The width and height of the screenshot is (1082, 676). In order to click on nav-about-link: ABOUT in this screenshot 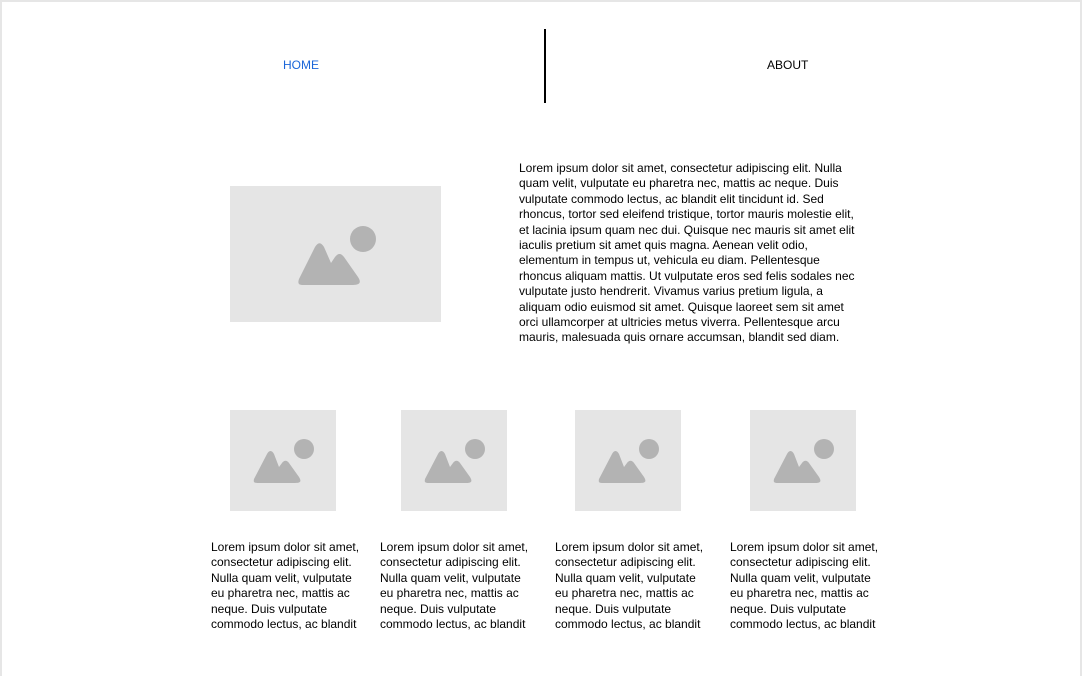, I will do `click(787, 65)`.